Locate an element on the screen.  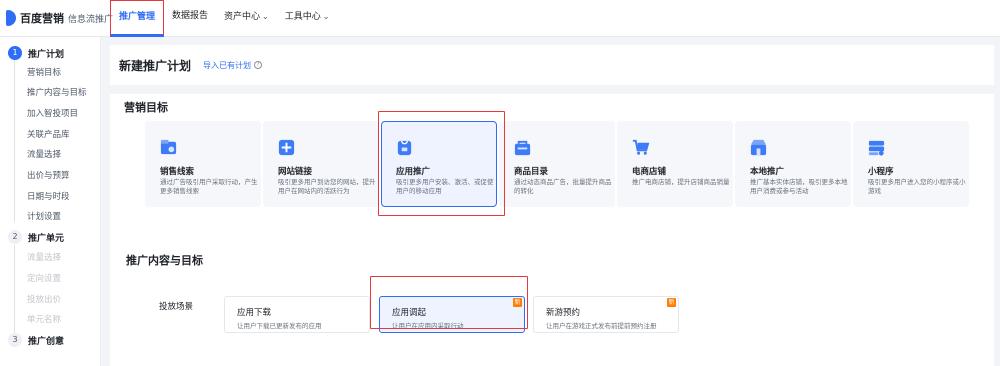
goal-desc: 吸引更多用户安装、激活、或促使用户的移动应用 is located at coordinates (445, 186).